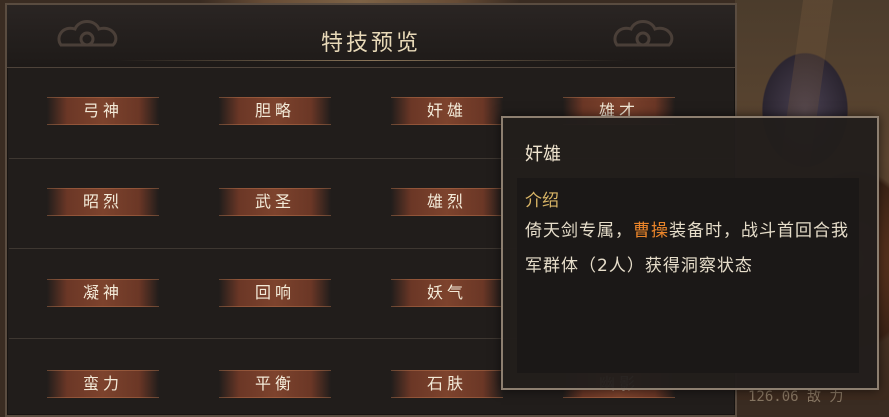 This screenshot has width=889, height=417. I want to click on skill-button: 昭烈, so click(103, 202).